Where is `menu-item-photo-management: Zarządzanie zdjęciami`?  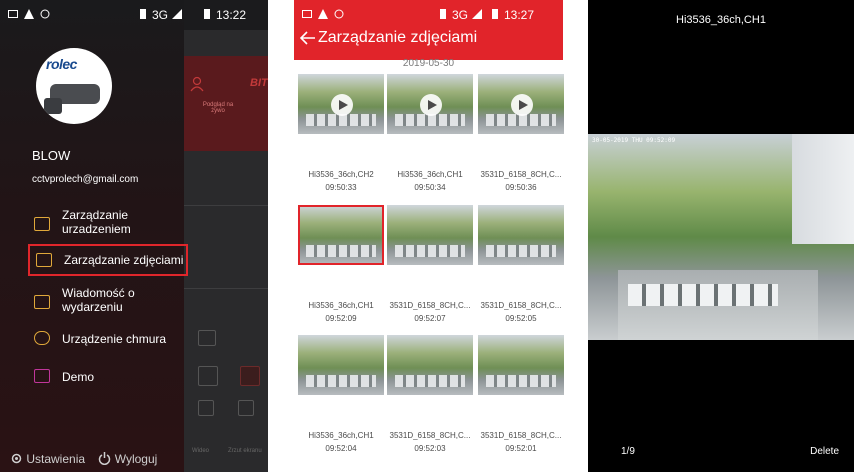 menu-item-photo-management: Zarządzanie zdjęciami is located at coordinates (108, 260).